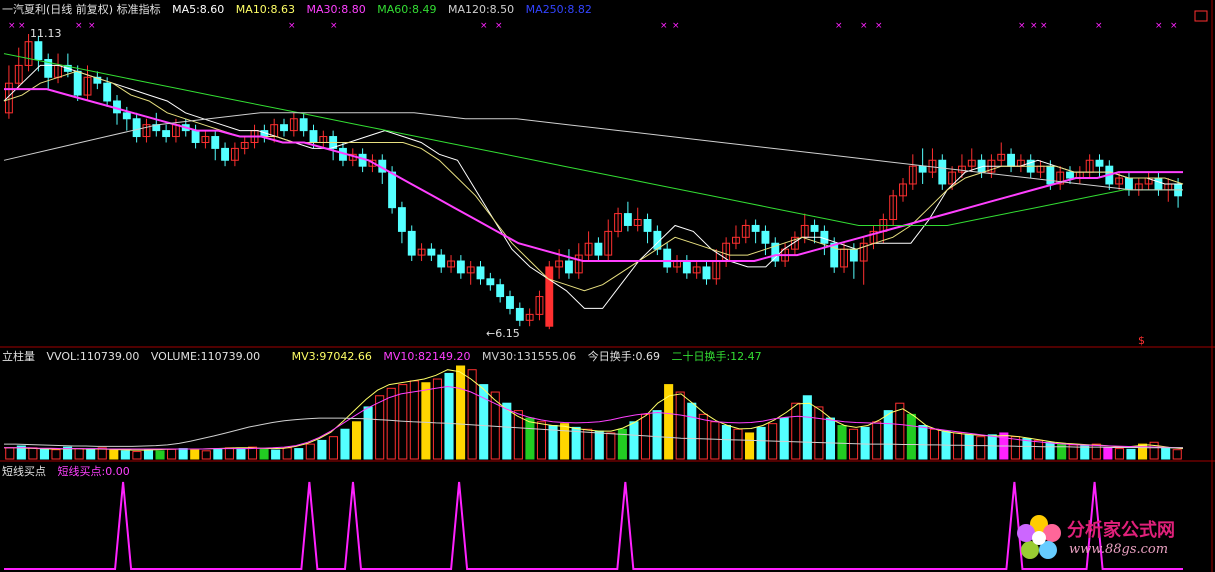  What do you see at coordinates (1109, 538) in the screenshot?
I see `site-logo: 分析家公式网 www.88gs.com` at bounding box center [1109, 538].